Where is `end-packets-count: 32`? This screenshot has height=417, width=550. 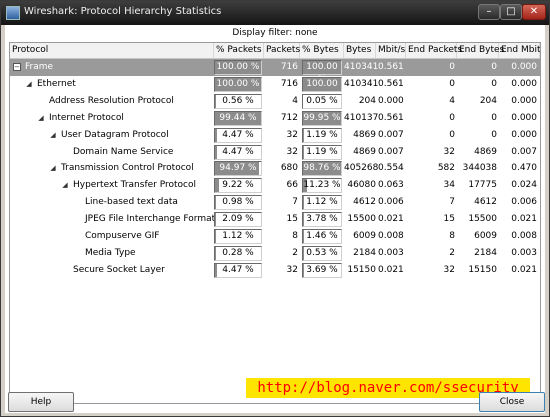 end-packets-count: 32 is located at coordinates (449, 151).